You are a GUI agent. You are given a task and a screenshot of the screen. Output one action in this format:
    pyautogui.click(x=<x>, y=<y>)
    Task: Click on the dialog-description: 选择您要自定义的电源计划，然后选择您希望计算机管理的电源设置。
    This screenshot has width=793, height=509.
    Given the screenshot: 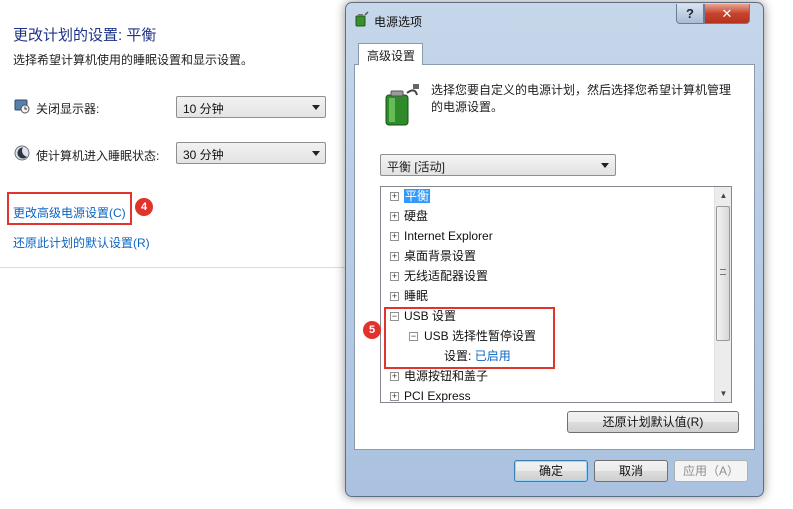 What is the action you would take?
    pyautogui.click(x=581, y=98)
    